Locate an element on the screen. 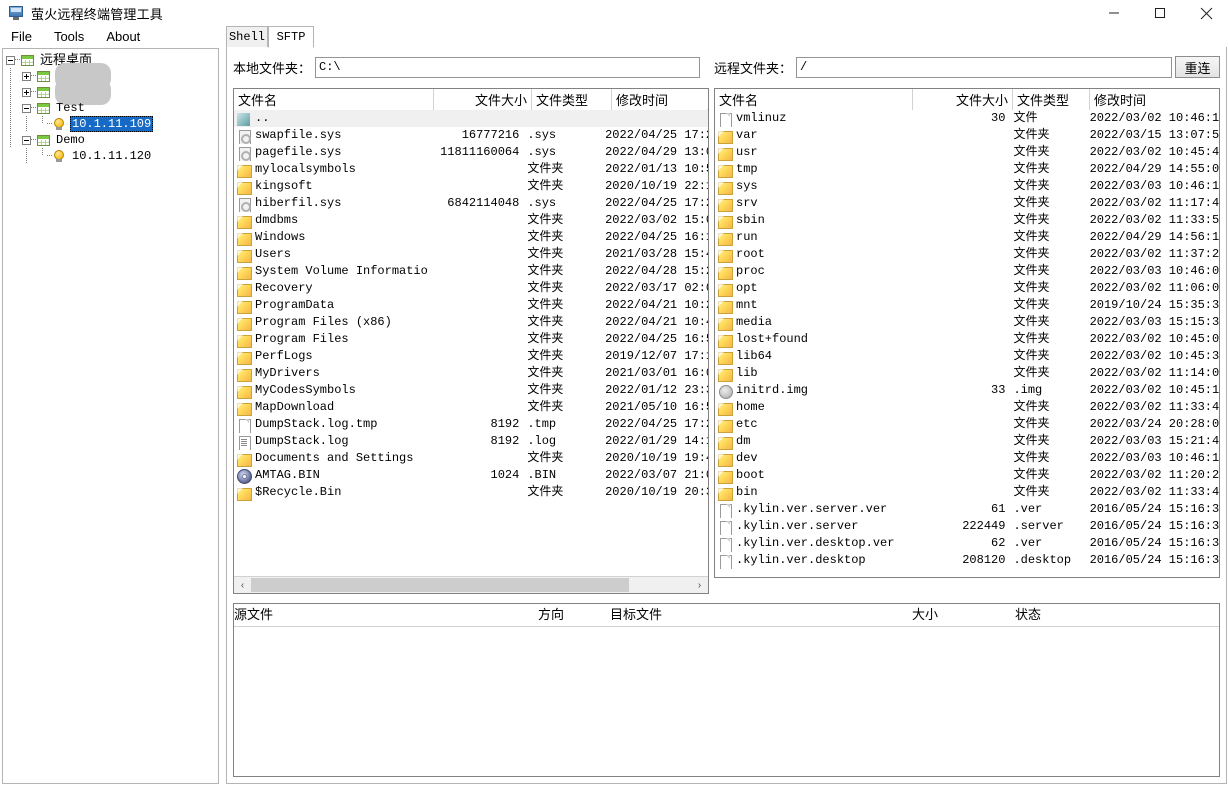 The image size is (1229, 786). remote-col-type: 文件类型 is located at coordinates (1051, 99).